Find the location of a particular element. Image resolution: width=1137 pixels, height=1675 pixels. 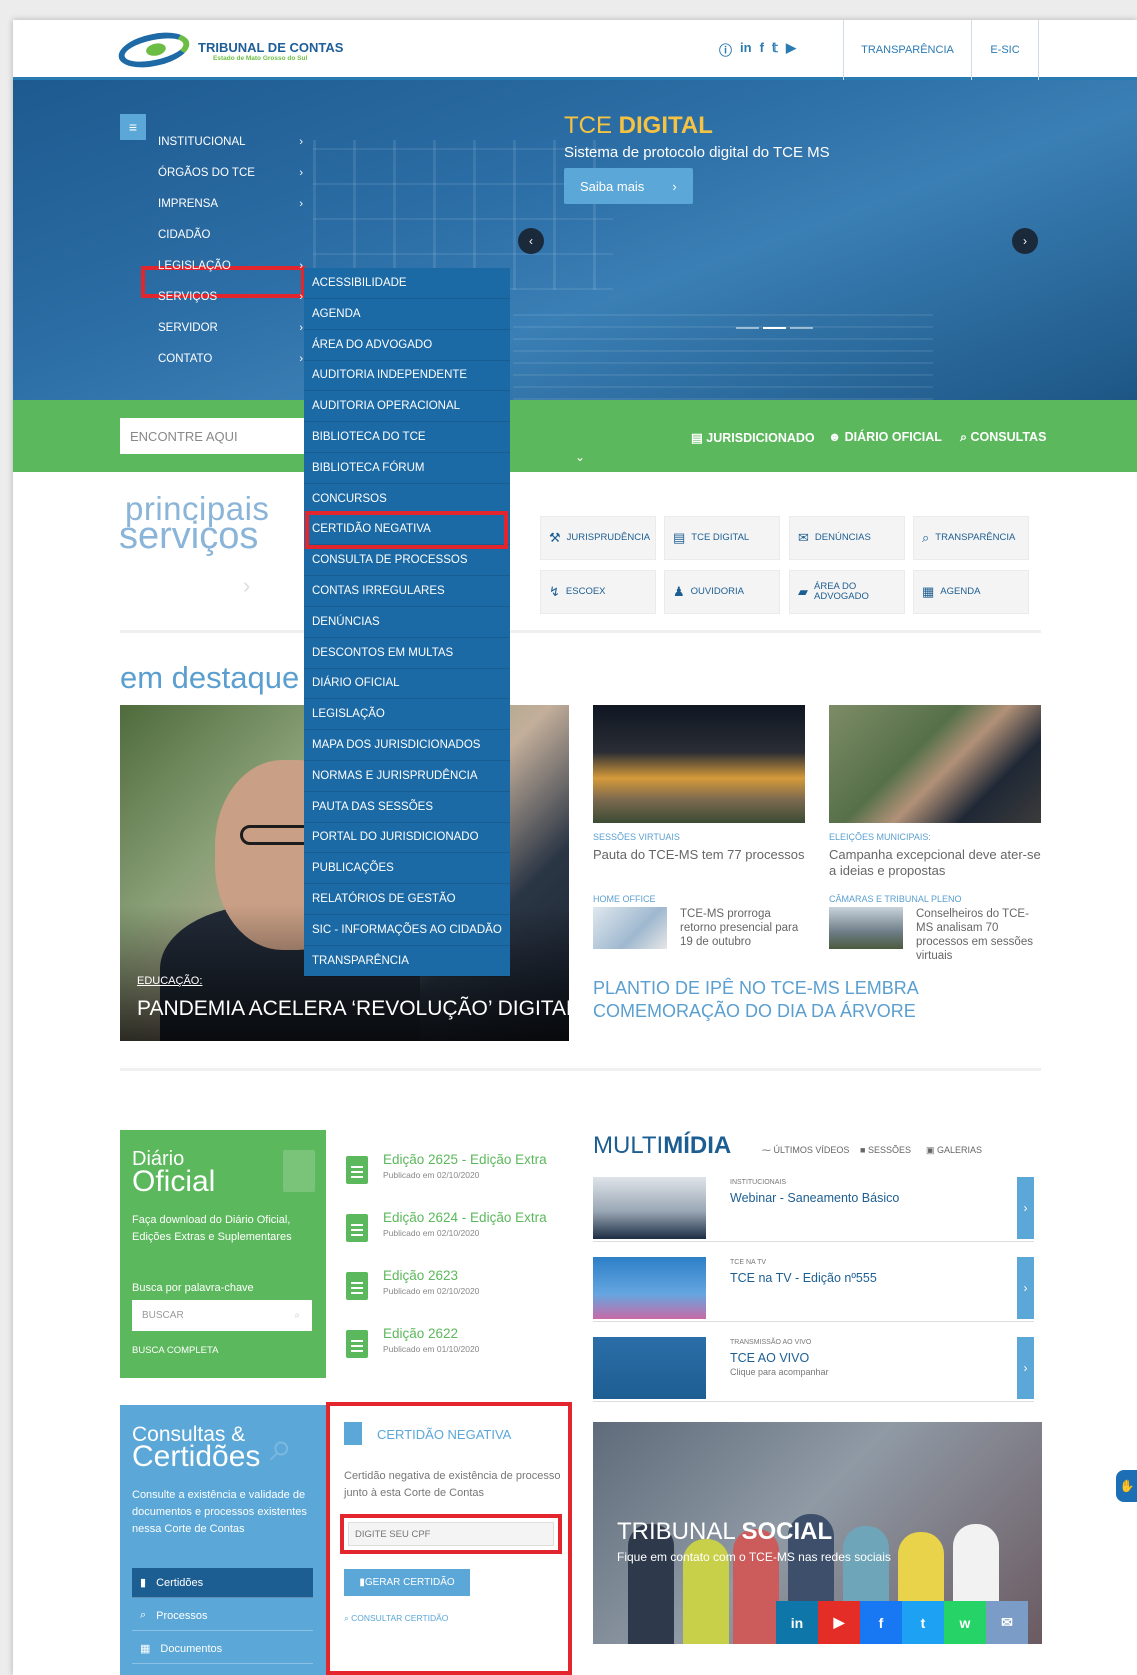

edicao-title: Edição 2622 is located at coordinates (420, 1333).